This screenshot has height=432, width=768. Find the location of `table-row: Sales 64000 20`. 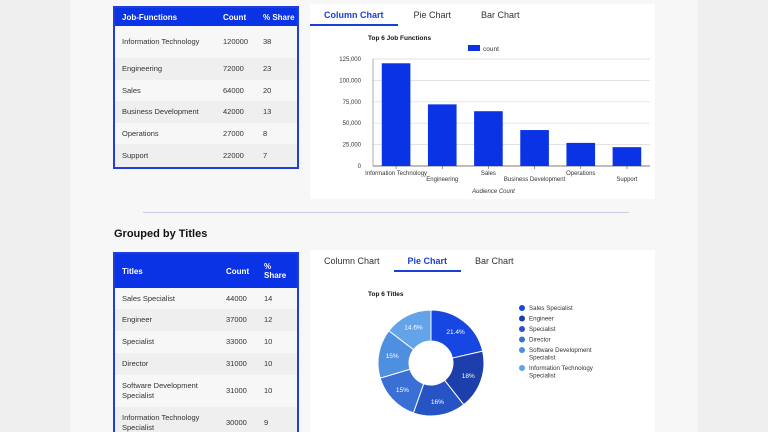

table-row: Sales 64000 20 is located at coordinates (206, 90).